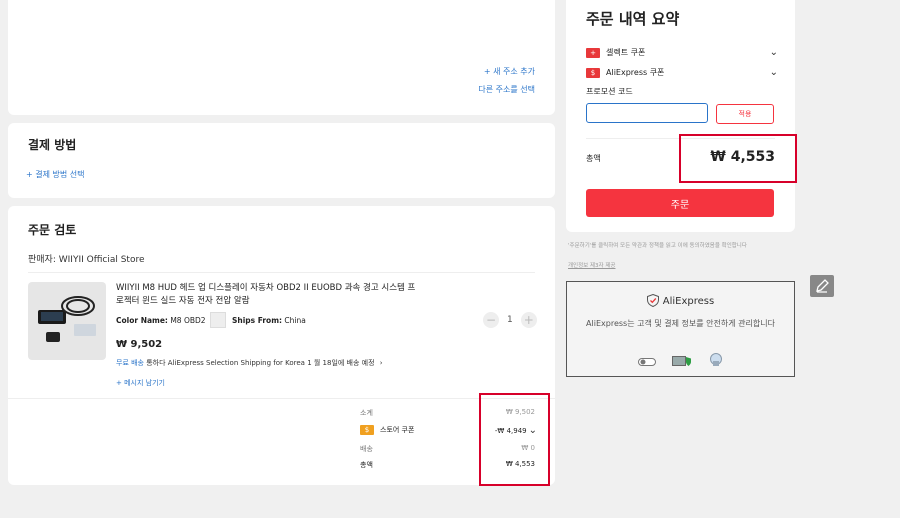 The height and width of the screenshot is (518, 900). I want to click on sku-thumb, so click(217, 320).